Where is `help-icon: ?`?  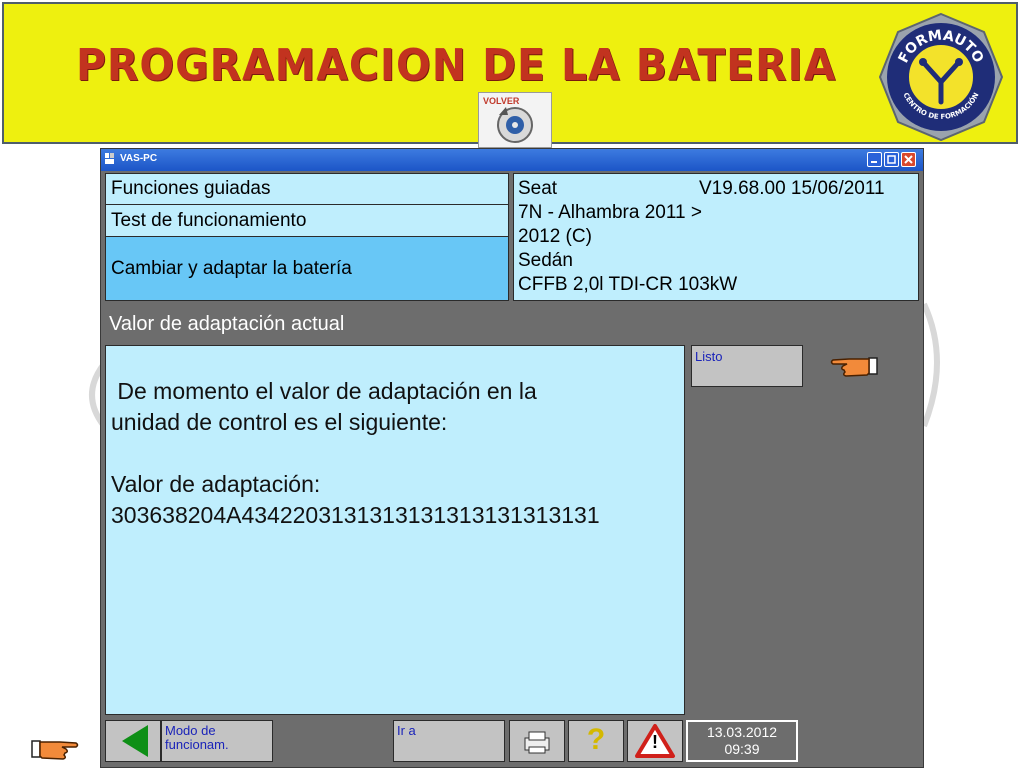
help-icon: ? is located at coordinates (596, 739).